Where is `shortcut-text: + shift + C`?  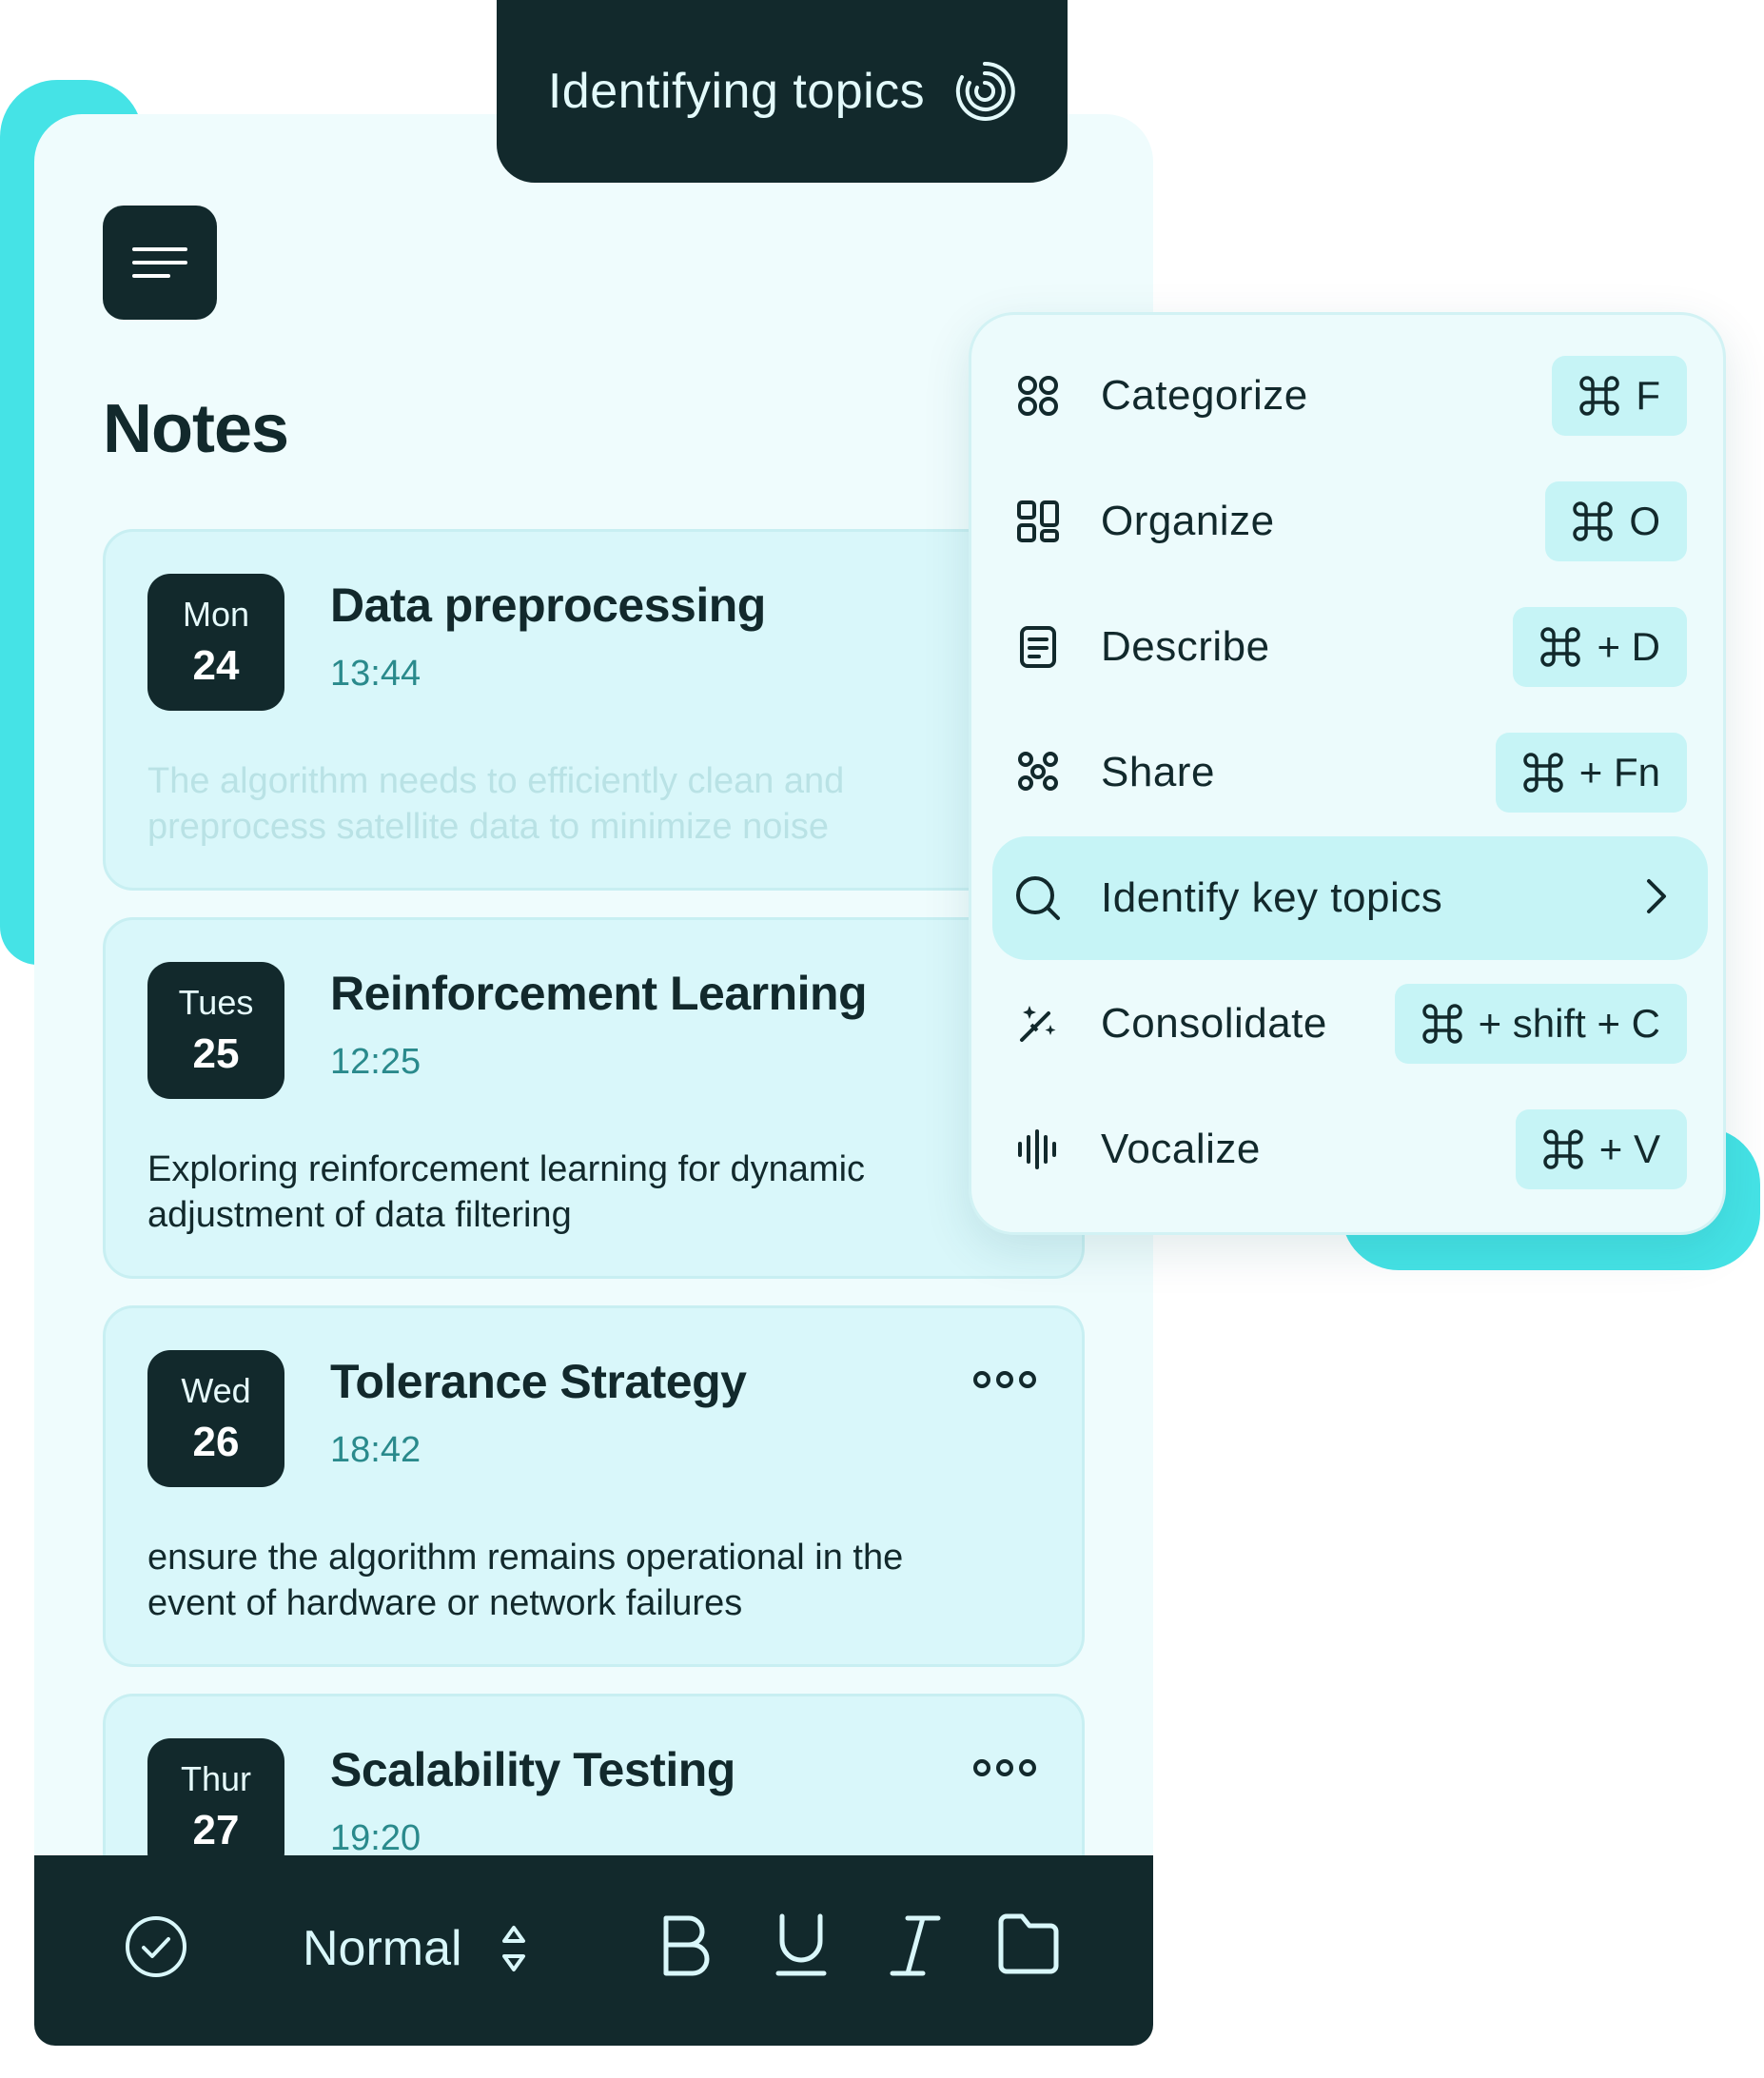
shortcut-text: + shift + C is located at coordinates (1569, 1023).